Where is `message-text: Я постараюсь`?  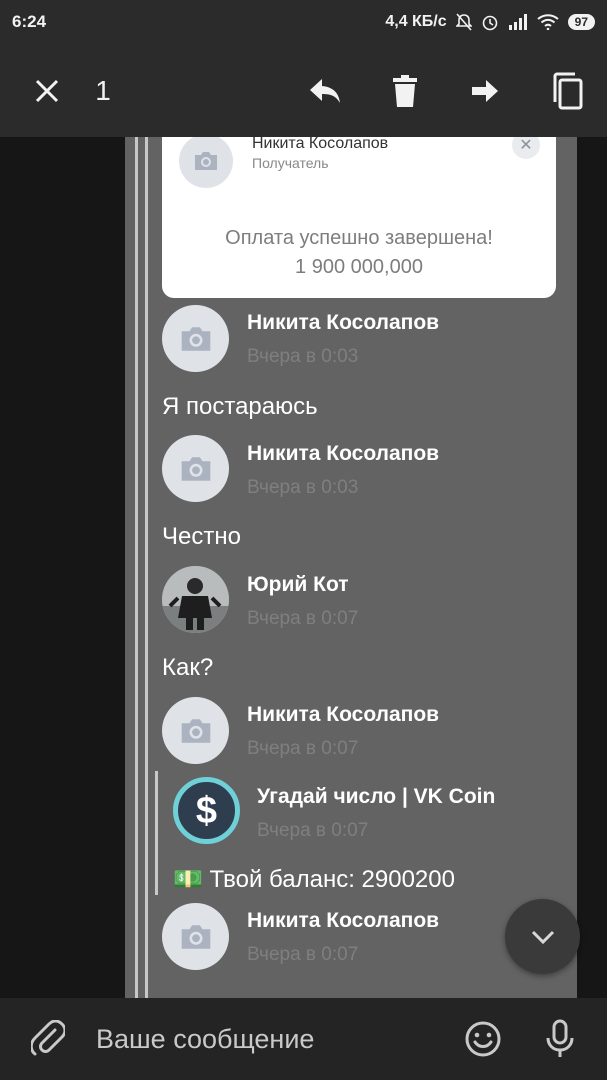
message-text: Я постараюсь is located at coordinates (240, 406).